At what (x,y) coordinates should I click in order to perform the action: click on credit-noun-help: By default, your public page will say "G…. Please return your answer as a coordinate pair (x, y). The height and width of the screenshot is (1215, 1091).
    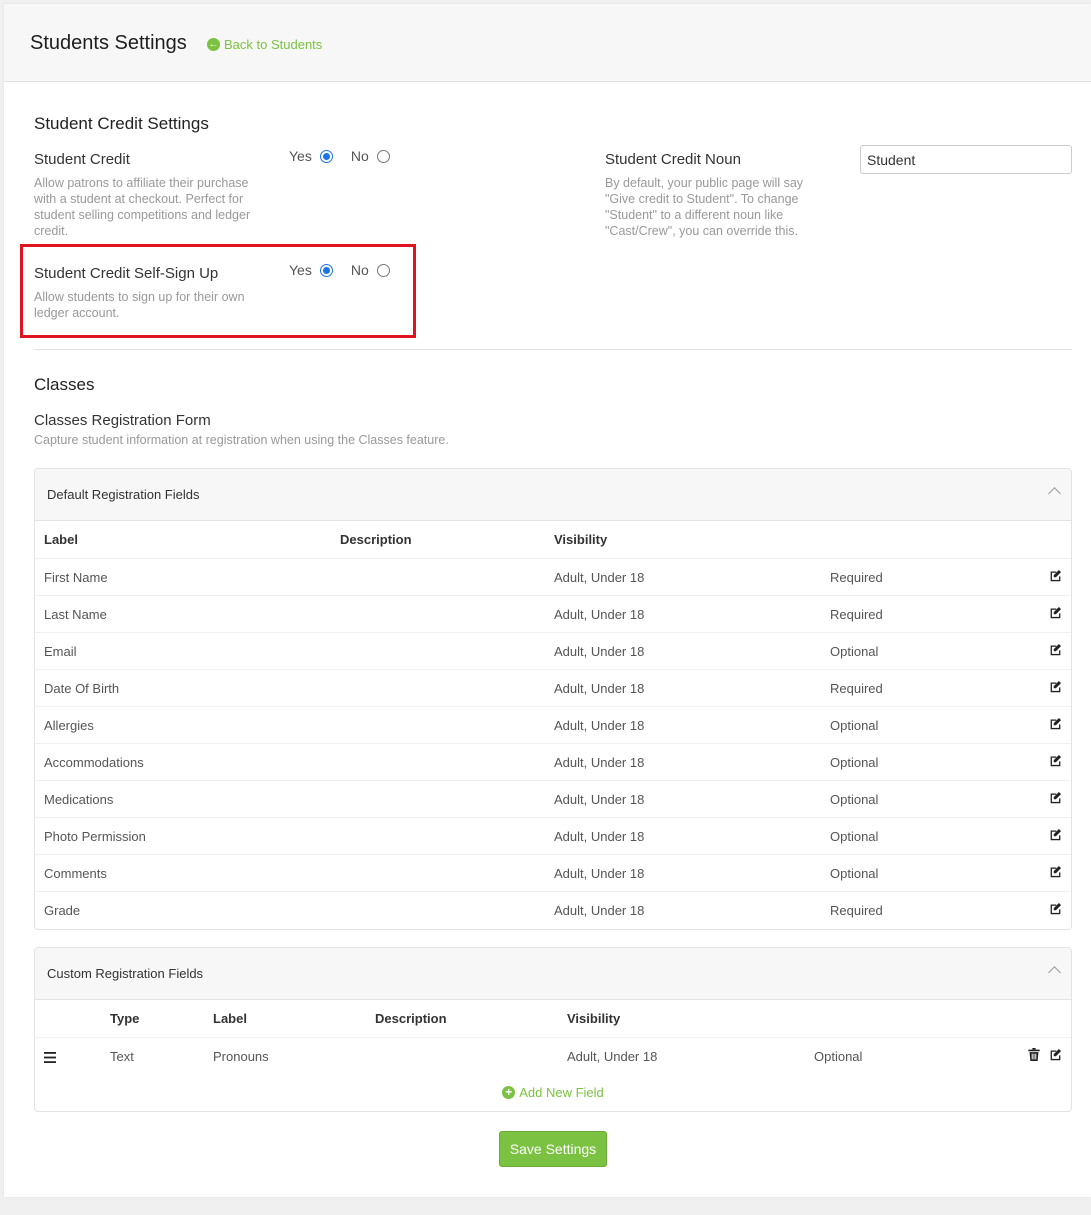
    Looking at the image, I should click on (704, 207).